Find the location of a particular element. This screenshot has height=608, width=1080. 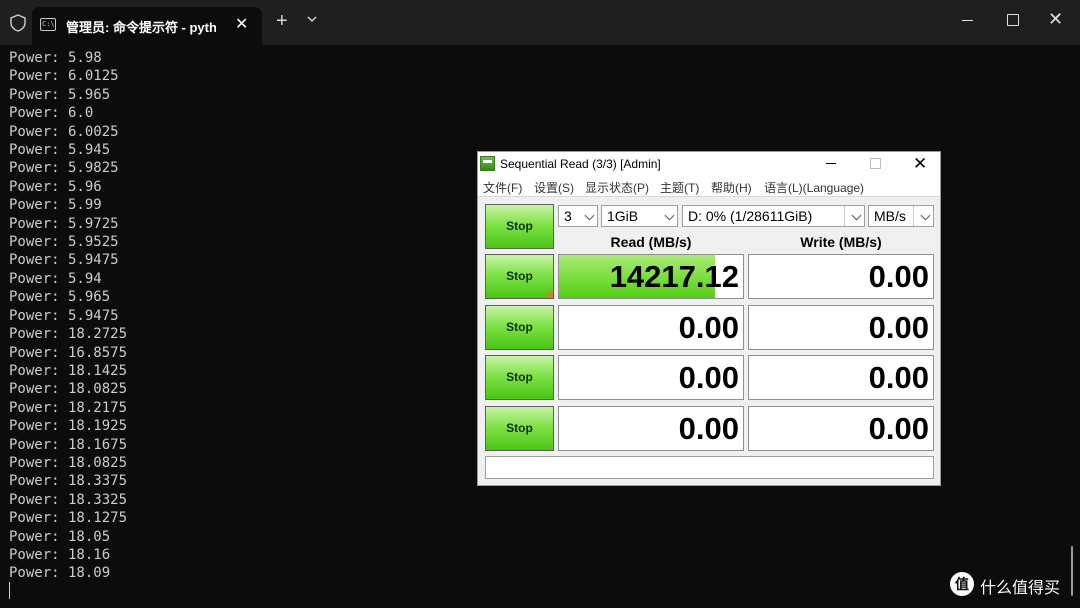

menu-language: 语言(L)(Language) is located at coordinates (814, 187).